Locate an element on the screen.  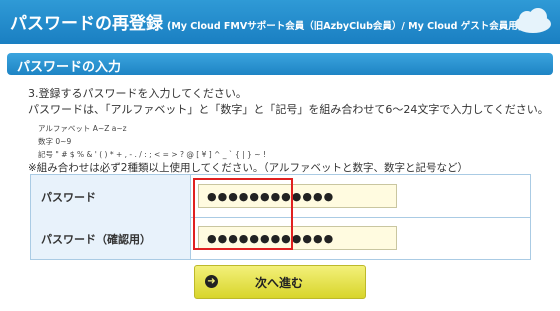
password-confirm-label-cell: パスワード（確認用） is located at coordinates (111, 238).